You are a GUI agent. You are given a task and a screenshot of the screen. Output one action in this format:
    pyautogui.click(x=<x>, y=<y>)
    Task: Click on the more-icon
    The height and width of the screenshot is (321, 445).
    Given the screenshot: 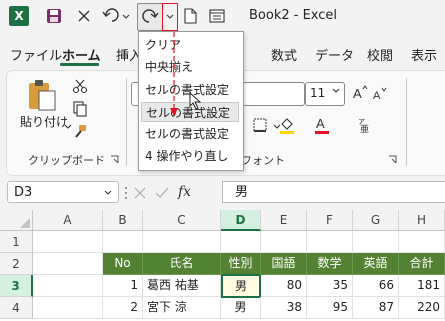 What is the action you would take?
    pyautogui.click(x=126, y=193)
    